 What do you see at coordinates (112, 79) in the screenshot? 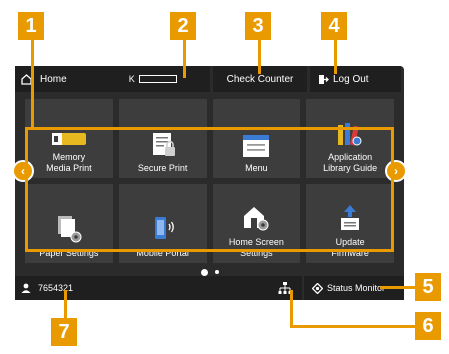
I see `home-button: Home K` at bounding box center [112, 79].